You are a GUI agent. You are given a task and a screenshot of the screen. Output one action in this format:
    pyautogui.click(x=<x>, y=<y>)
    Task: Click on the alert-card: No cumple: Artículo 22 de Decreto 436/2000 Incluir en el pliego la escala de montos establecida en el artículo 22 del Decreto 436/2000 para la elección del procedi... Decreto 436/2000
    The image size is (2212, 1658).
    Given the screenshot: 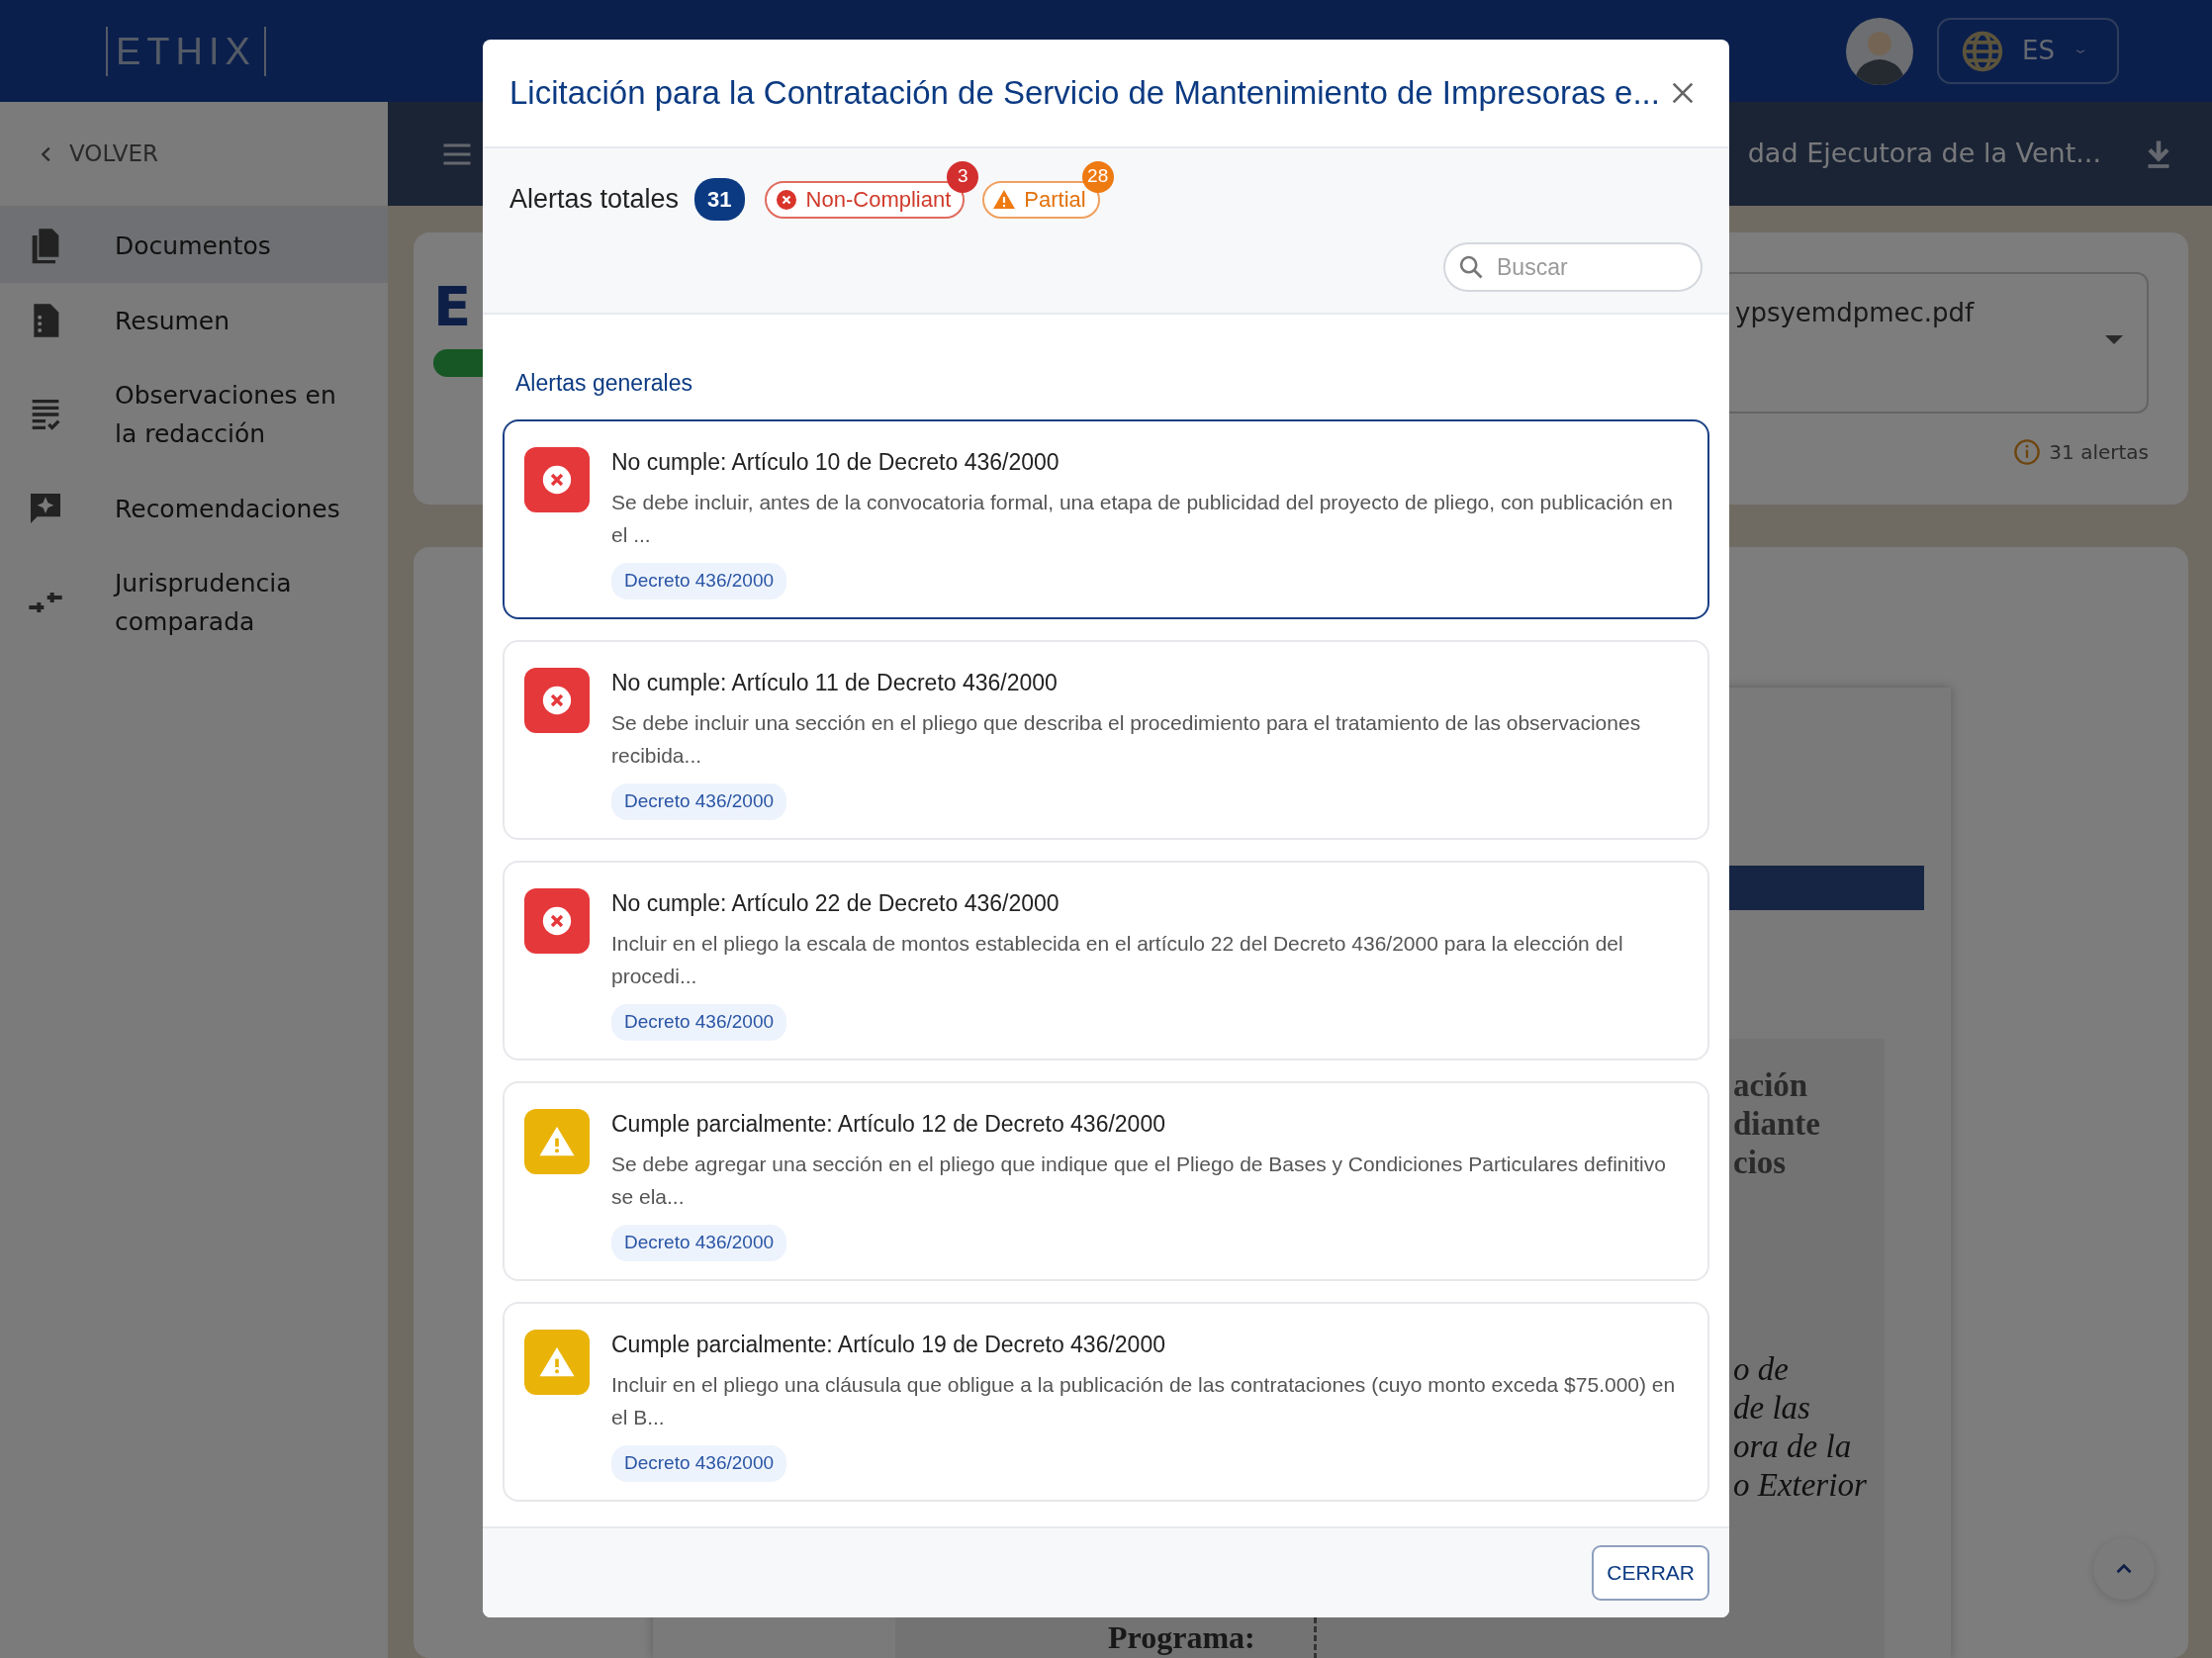 What is the action you would take?
    pyautogui.click(x=1106, y=960)
    